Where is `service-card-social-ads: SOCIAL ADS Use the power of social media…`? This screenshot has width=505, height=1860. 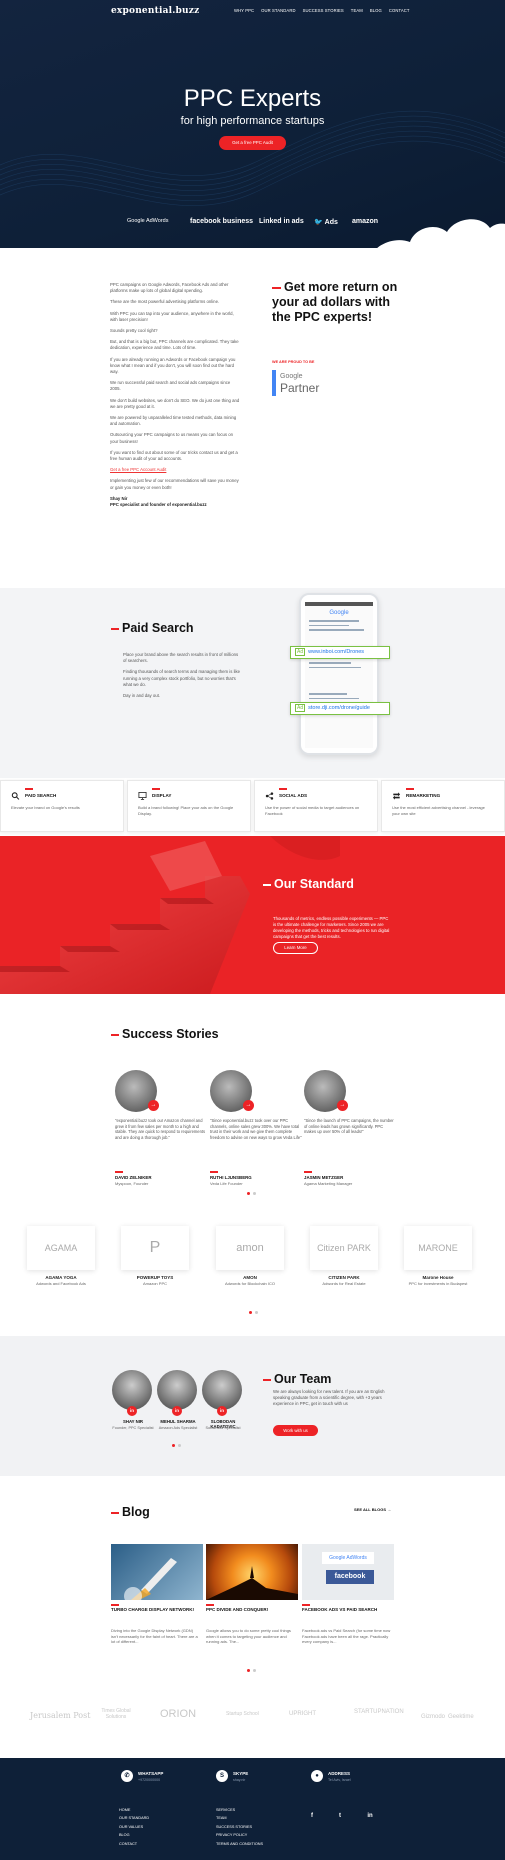 service-card-social-ads: SOCIAL ADS Use the power of social media… is located at coordinates (316, 806).